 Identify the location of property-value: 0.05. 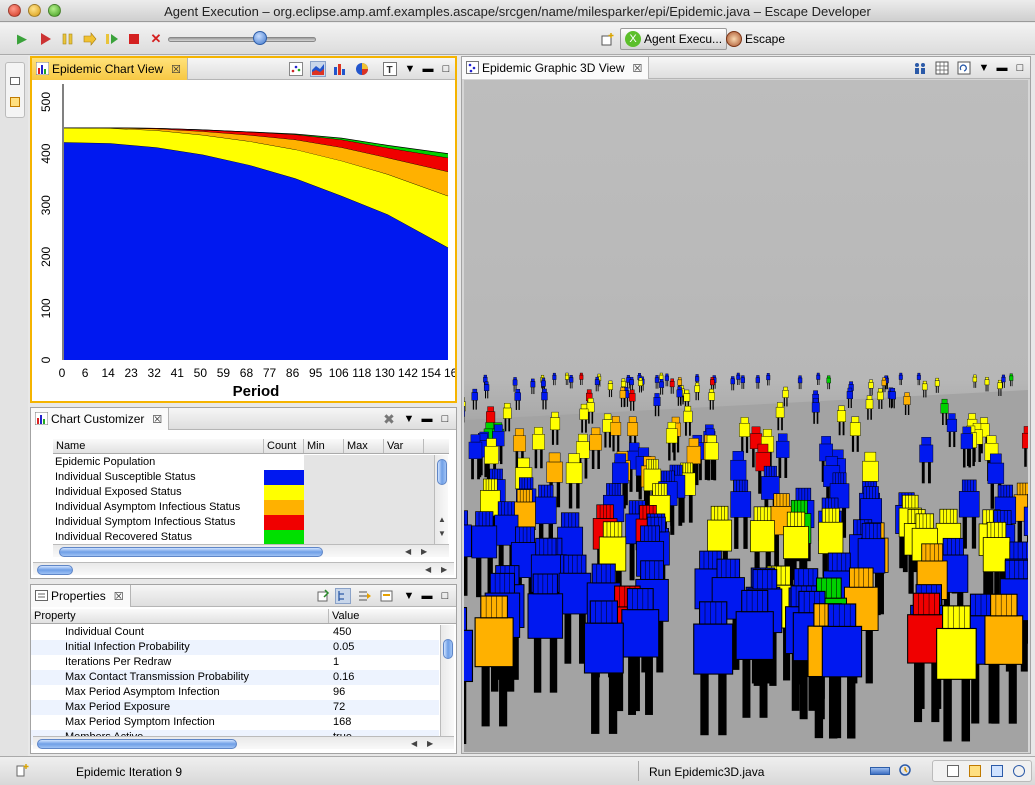
(343, 647).